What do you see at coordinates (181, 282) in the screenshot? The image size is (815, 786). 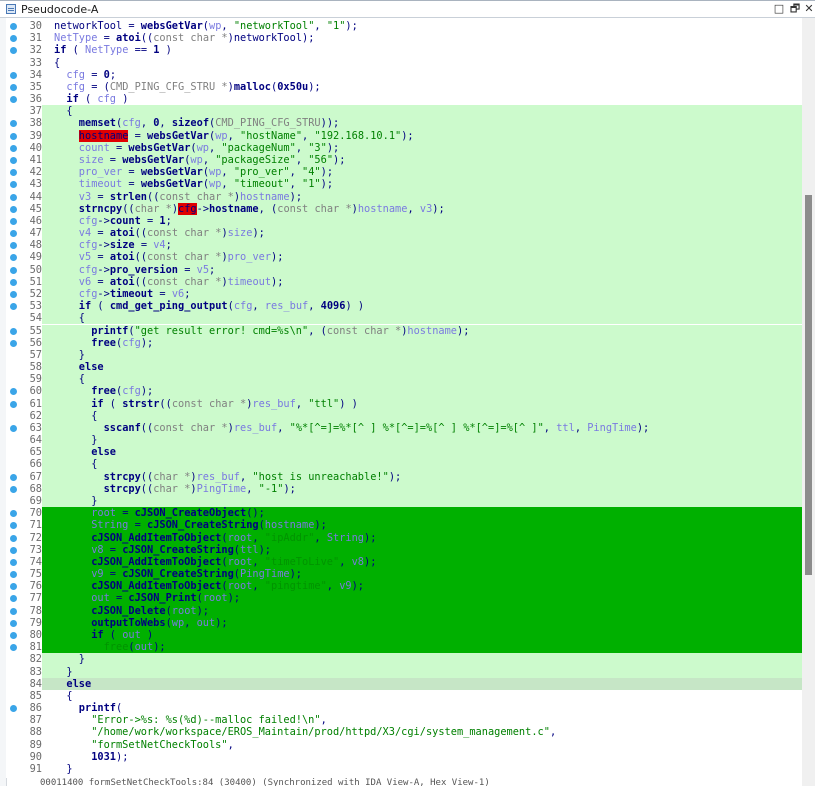 I see `code-text: v6 = atoi((const char *)timeout);` at bounding box center [181, 282].